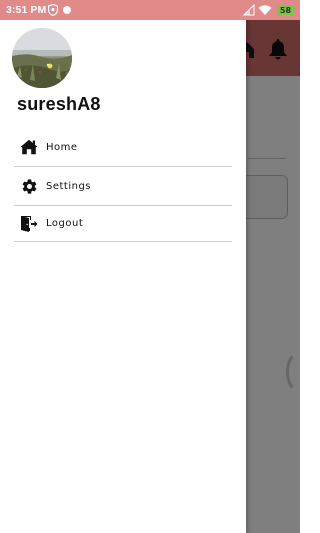 This screenshot has height=533, width=320. Describe the element at coordinates (249, 10) in the screenshot. I see `signal-icon` at that location.